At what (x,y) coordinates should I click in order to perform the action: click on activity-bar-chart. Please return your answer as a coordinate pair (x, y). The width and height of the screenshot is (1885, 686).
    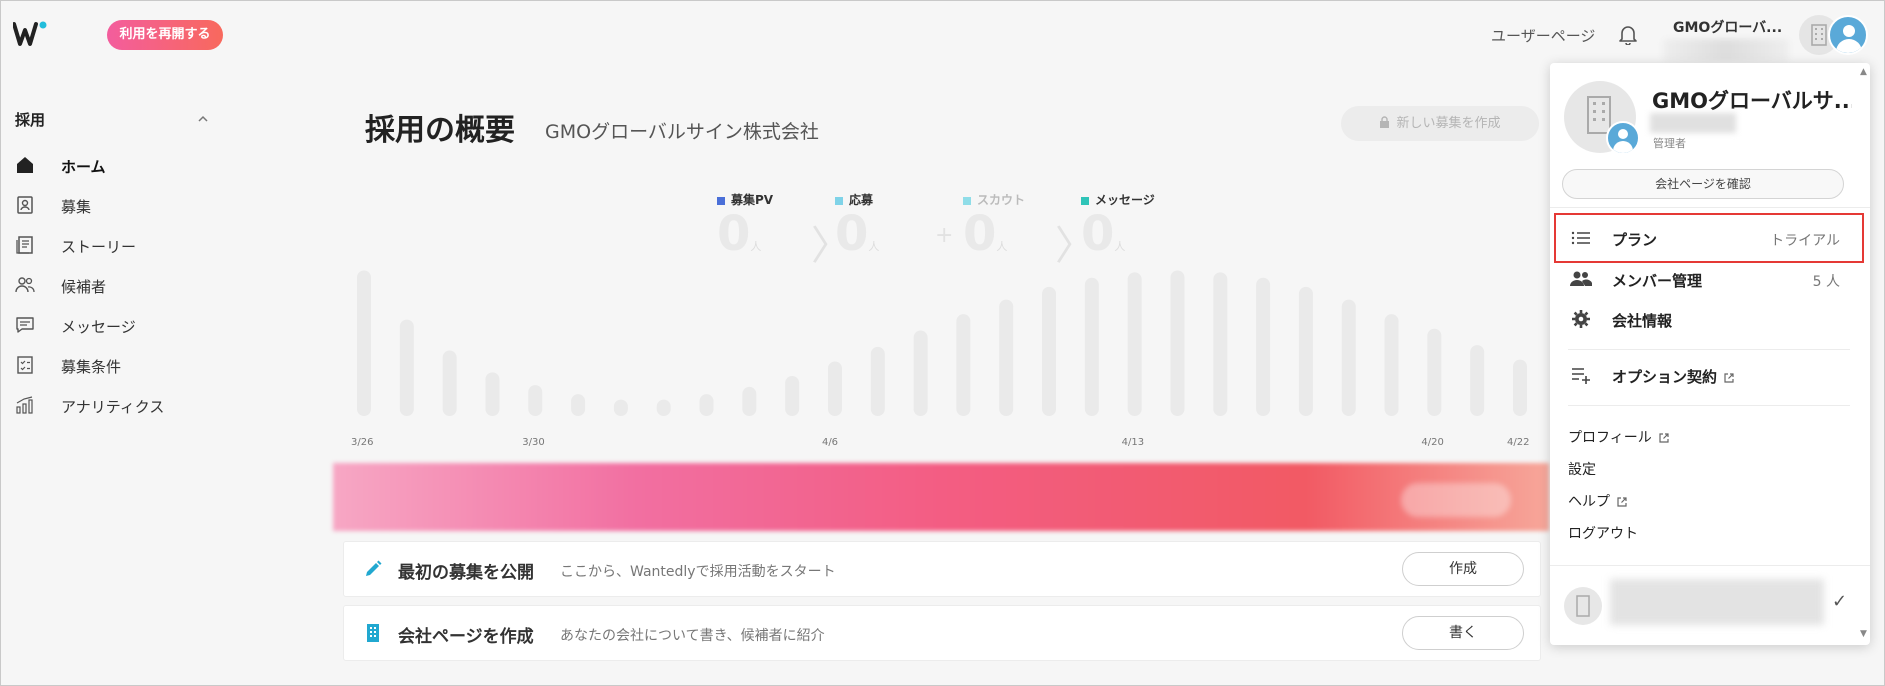
    Looking at the image, I should click on (942, 343).